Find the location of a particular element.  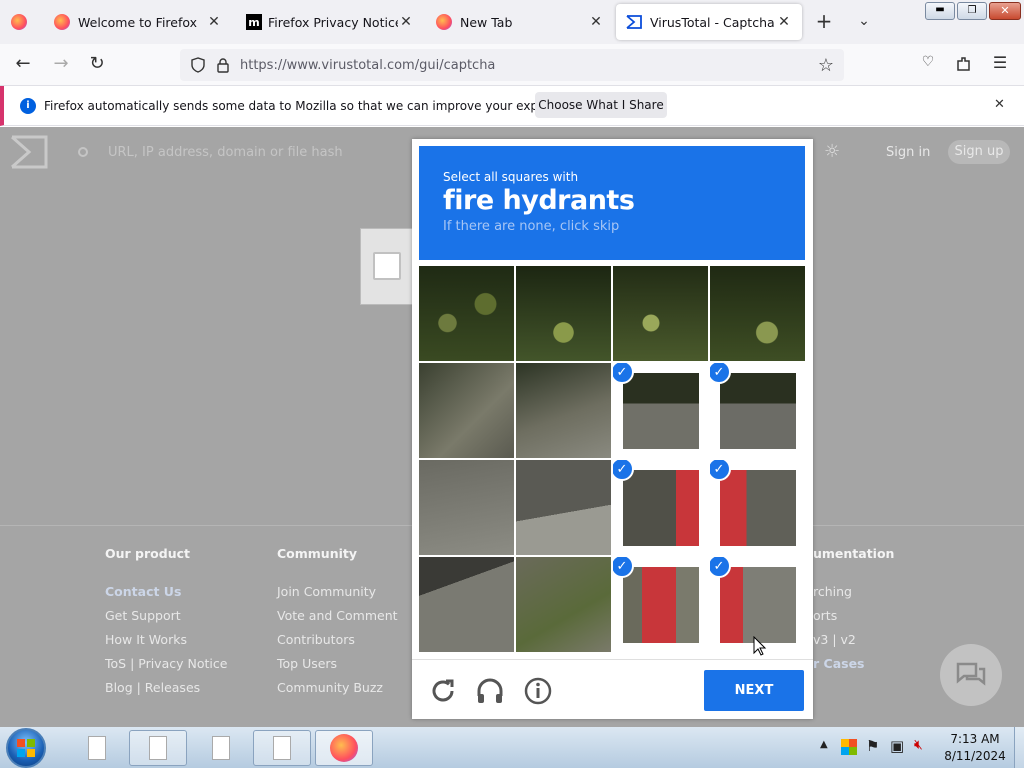

show-hidden-icons: ▲ is located at coordinates (824, 744).